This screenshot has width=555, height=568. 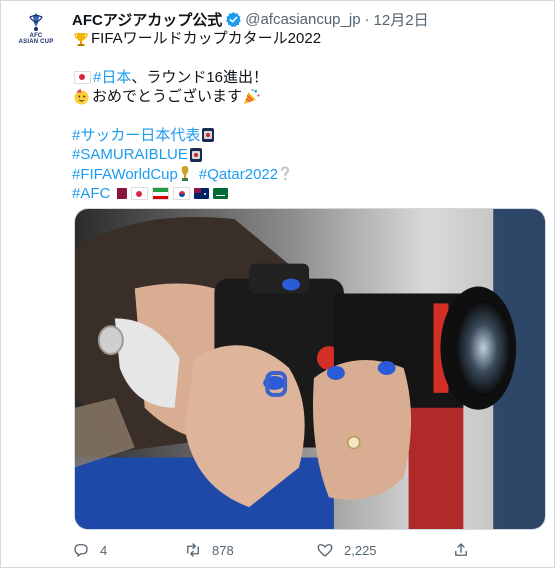 What do you see at coordinates (272, 550) in the screenshot?
I see `tweet-actions: 4 878 2,225` at bounding box center [272, 550].